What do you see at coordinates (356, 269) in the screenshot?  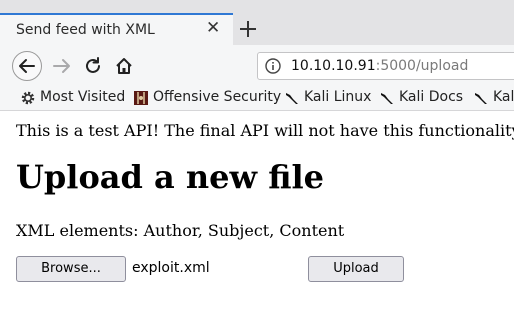 I see `upload-button: Upload` at bounding box center [356, 269].